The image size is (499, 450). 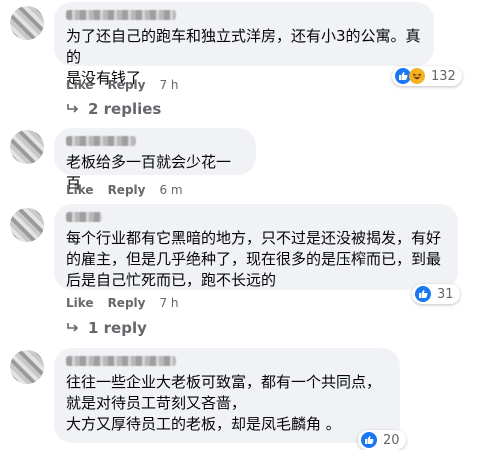 What do you see at coordinates (427, 76) in the screenshot?
I see `reaction-summary: 132` at bounding box center [427, 76].